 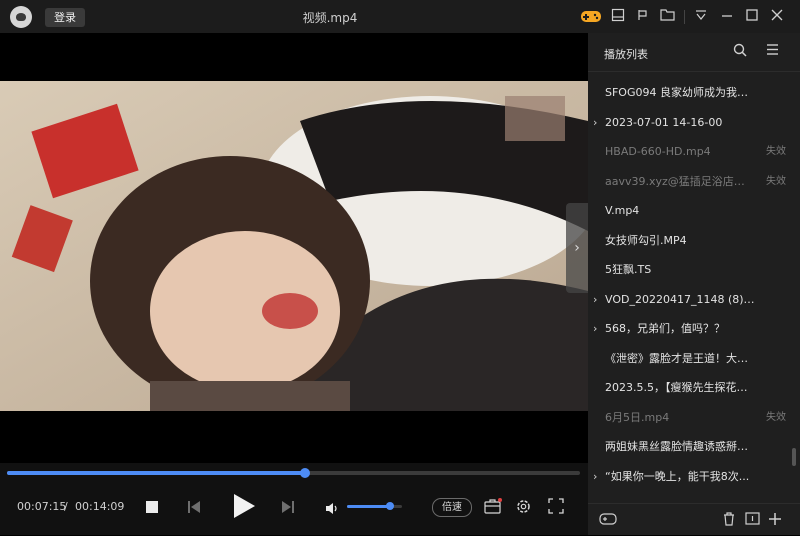 What do you see at coordinates (684, 17) in the screenshot?
I see `divider` at bounding box center [684, 17].